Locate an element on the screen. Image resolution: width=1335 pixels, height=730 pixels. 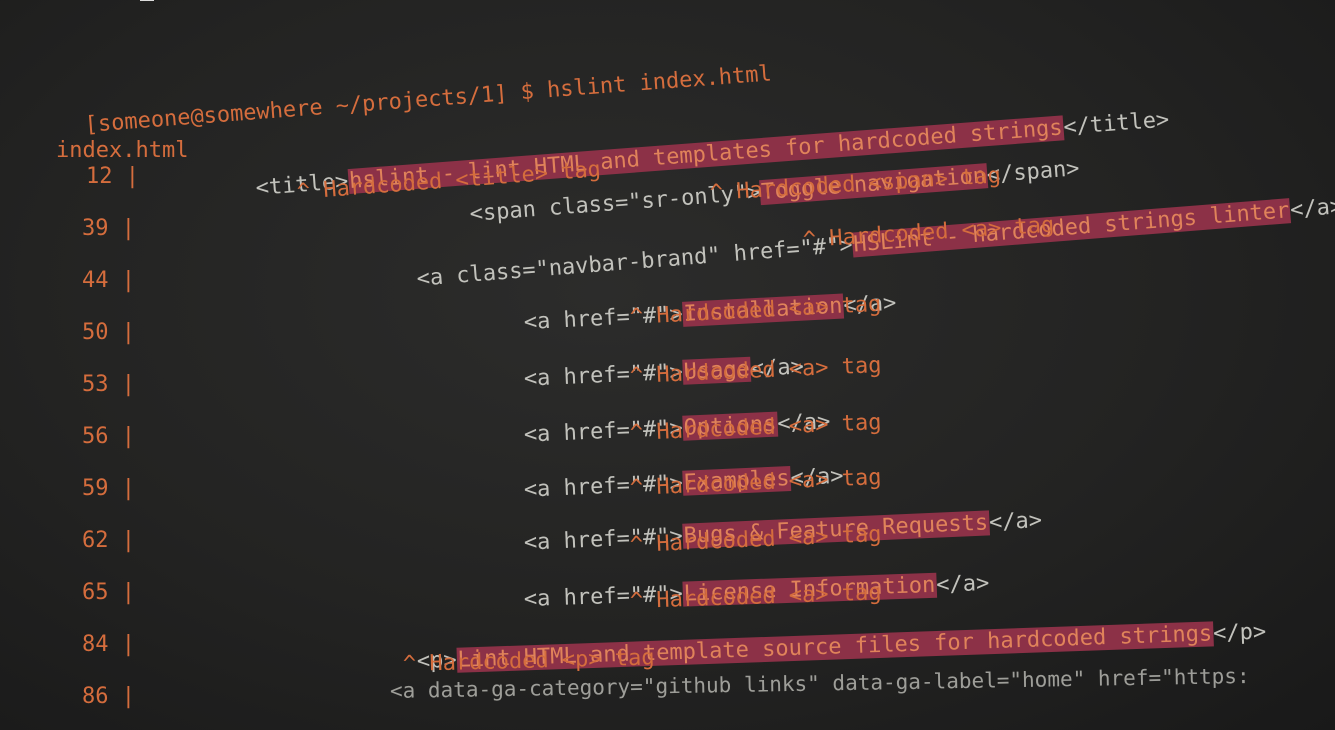
line-number: 86 | is located at coordinates (108, 696).